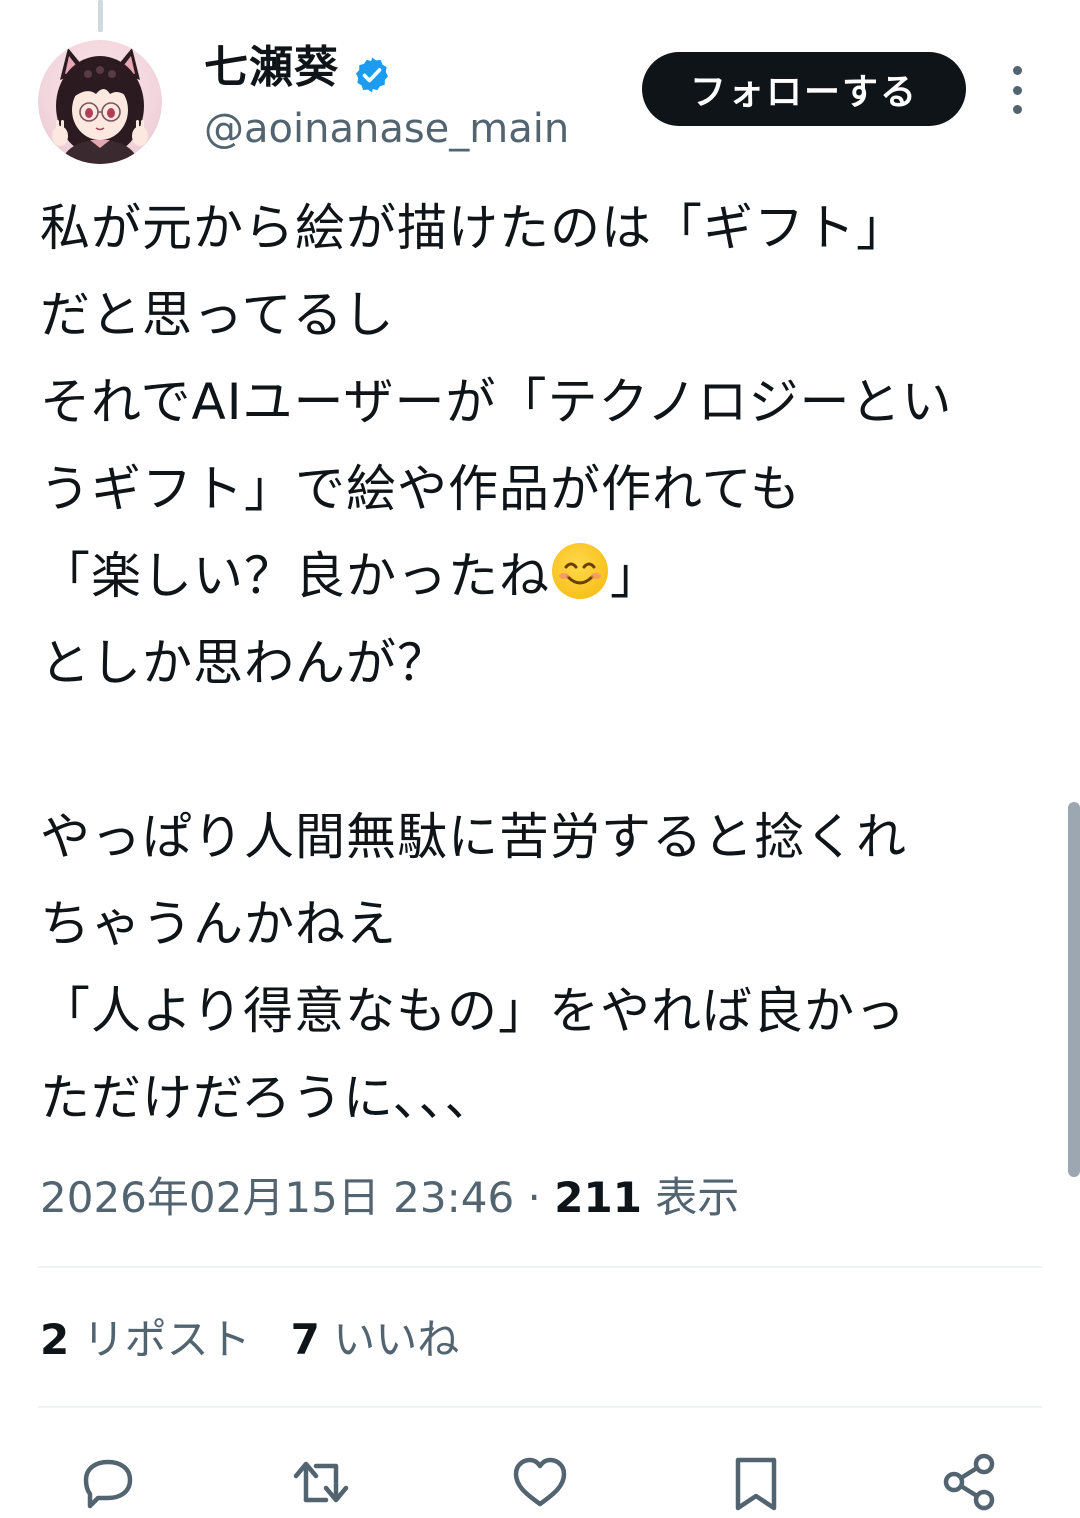 This screenshot has height=1518, width=1080. What do you see at coordinates (277, 1197) in the screenshot?
I see `timestamp: 2026年02月15日 23:46` at bounding box center [277, 1197].